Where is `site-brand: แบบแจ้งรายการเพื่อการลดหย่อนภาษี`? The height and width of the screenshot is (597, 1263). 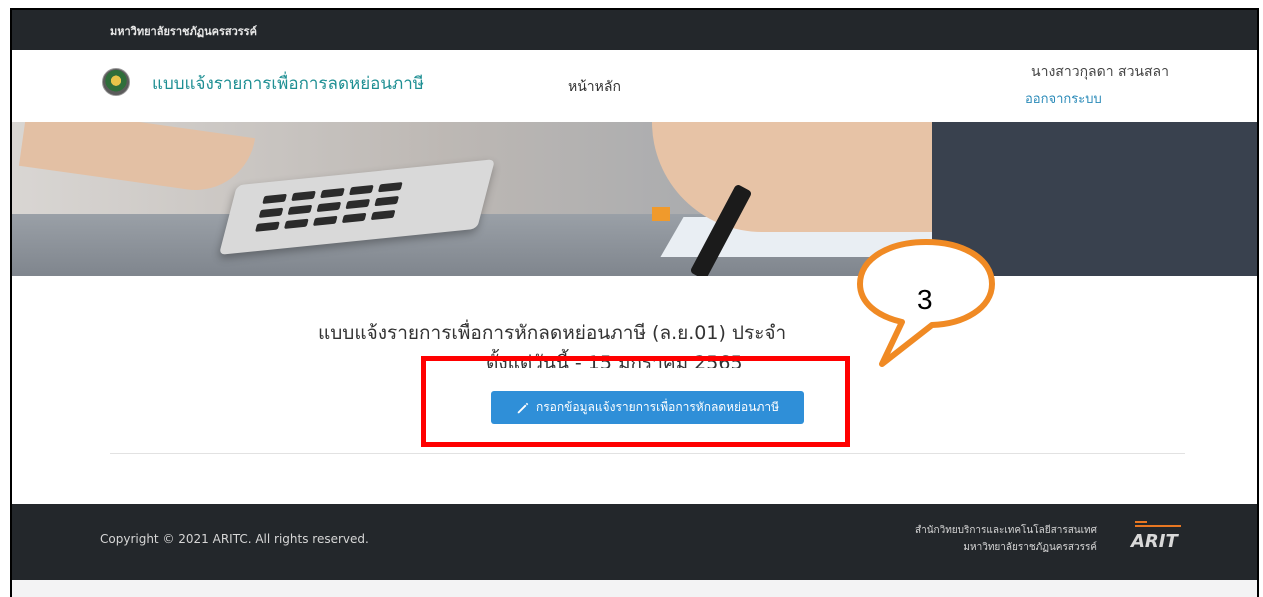 site-brand: แบบแจ้งรายการเพื่อการลดหย่อนภาษี is located at coordinates (288, 83).